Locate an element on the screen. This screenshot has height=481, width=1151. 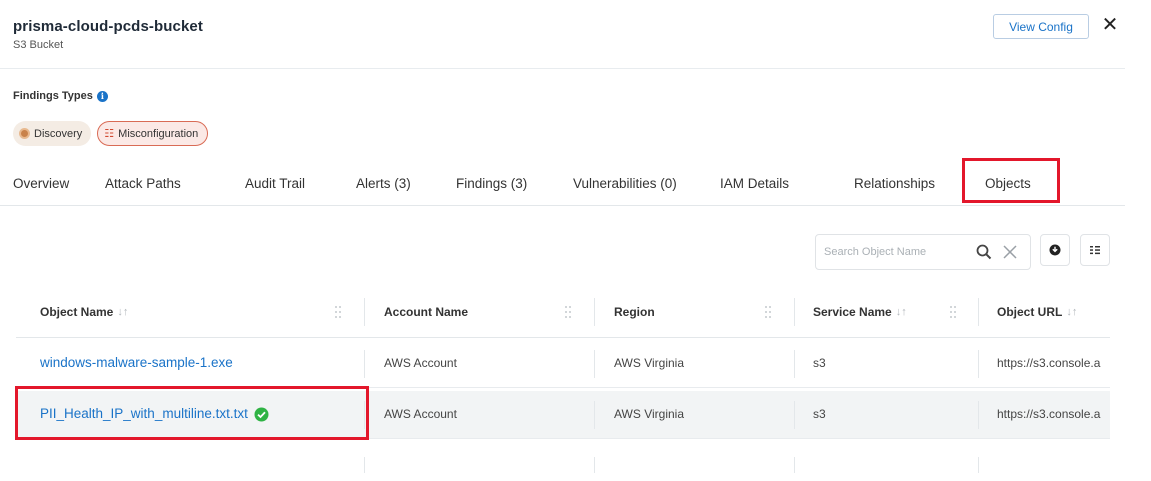
column-service-name: Service Name ↓↑ is located at coordinates (860, 312).